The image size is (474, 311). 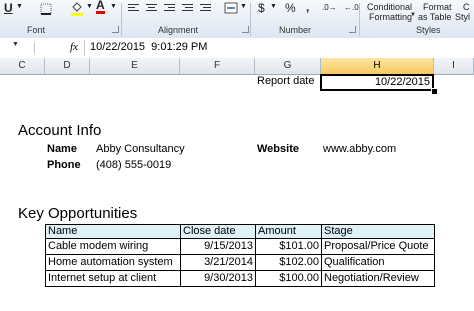 What do you see at coordinates (237, 48) in the screenshot?
I see `formula-bar: ▼ fx 10/22/2015 9:01:29 PM` at bounding box center [237, 48].